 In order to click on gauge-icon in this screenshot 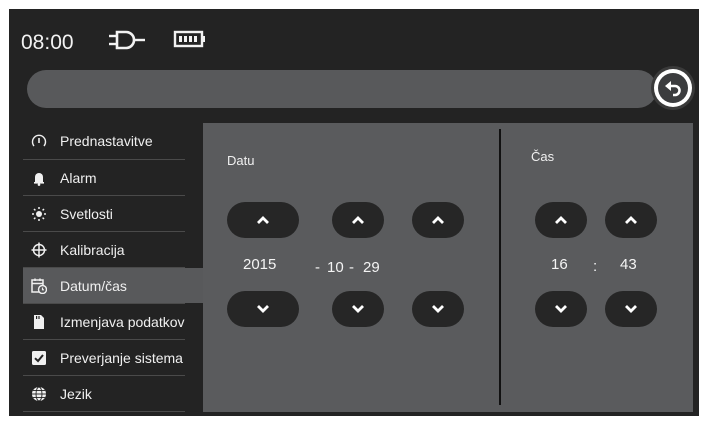, I will do `click(39, 141)`.